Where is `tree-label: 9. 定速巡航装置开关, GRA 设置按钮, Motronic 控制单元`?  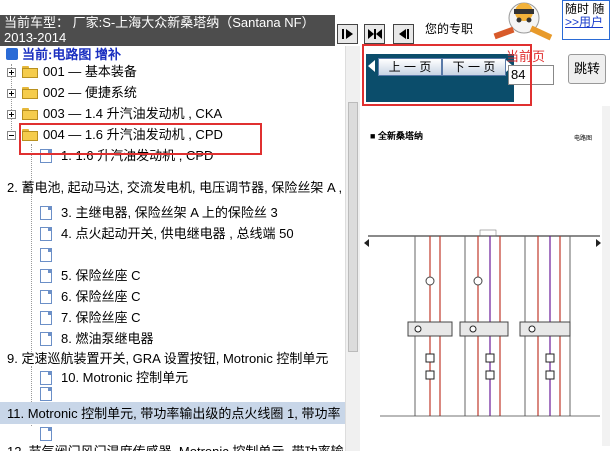 tree-label: 9. 定速巡航装置开关, GRA 设置按钮, Motronic 控制单元 is located at coordinates (168, 358).